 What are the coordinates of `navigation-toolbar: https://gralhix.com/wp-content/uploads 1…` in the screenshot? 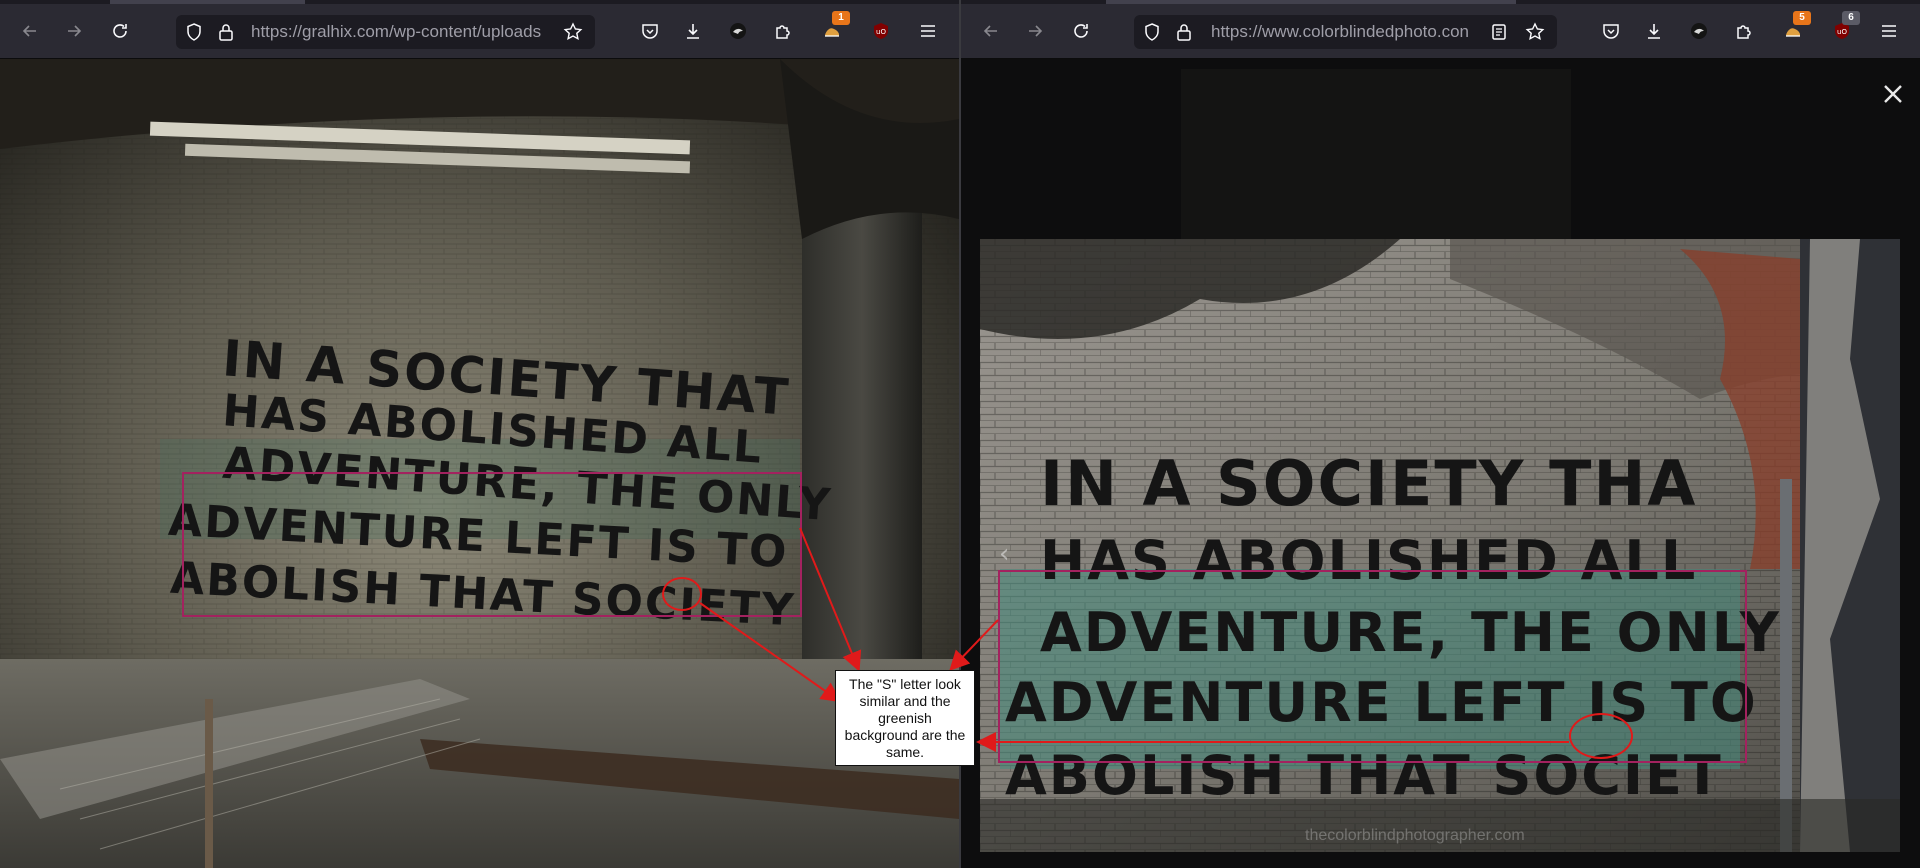 It's located at (479, 31).